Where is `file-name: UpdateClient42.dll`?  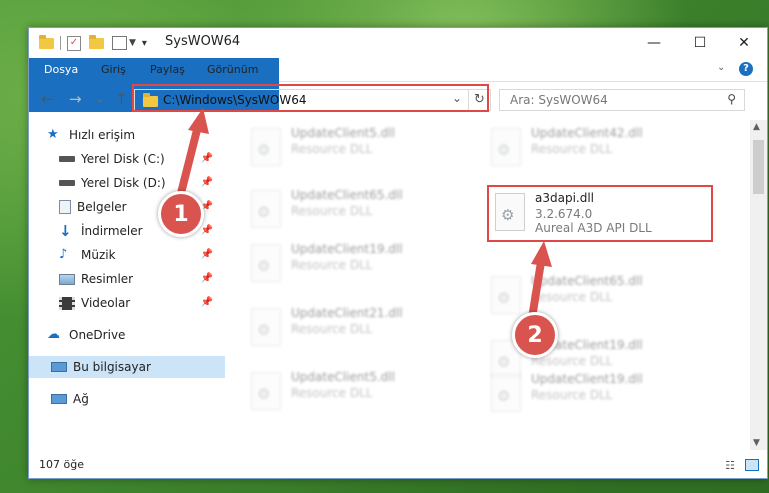
file-name: UpdateClient42.dll is located at coordinates (587, 133).